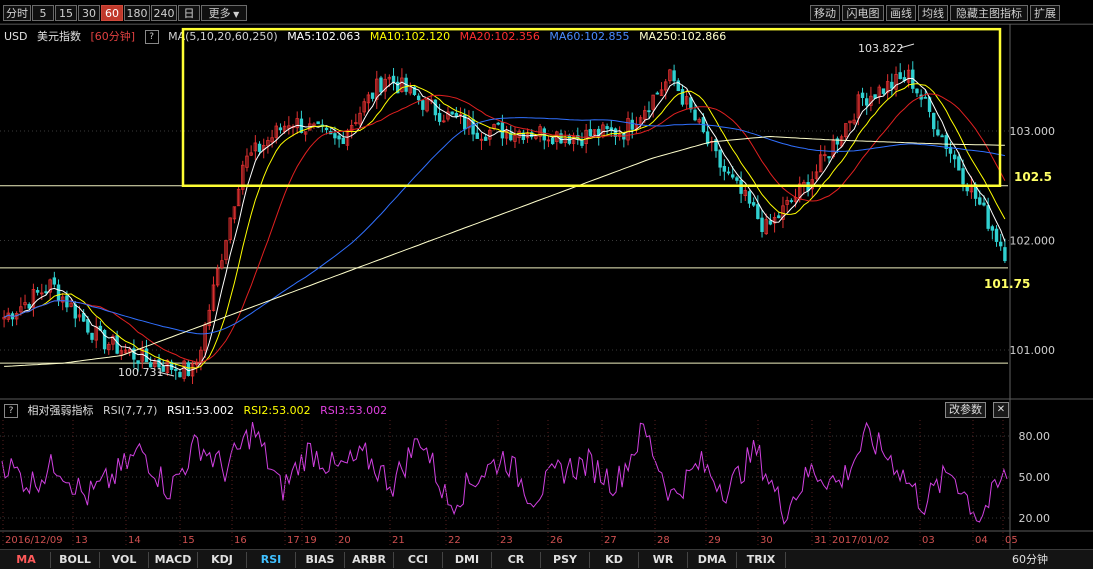  What do you see at coordinates (1033, 350) in the screenshot?
I see `price-tick-label: 101.000` at bounding box center [1033, 350].